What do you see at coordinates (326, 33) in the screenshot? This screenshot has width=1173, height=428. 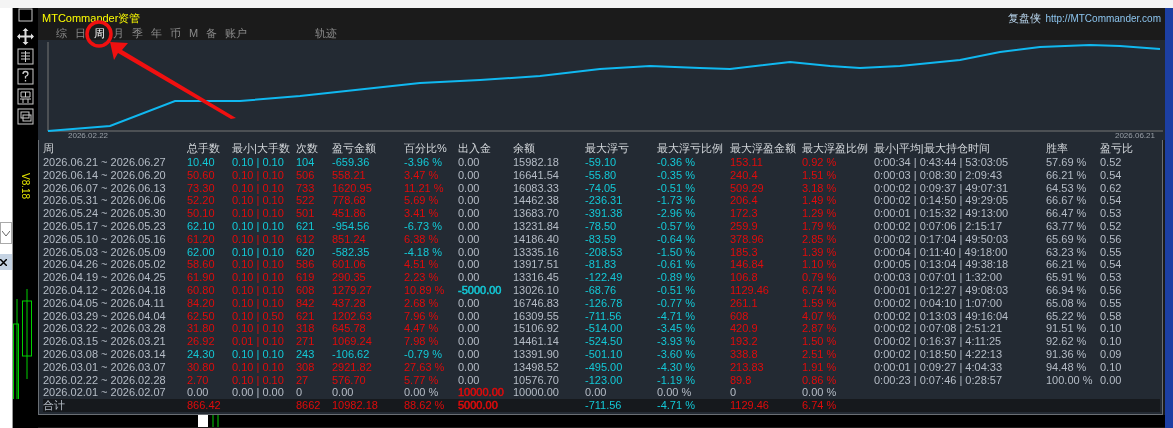 I see `tab: 轨迹` at bounding box center [326, 33].